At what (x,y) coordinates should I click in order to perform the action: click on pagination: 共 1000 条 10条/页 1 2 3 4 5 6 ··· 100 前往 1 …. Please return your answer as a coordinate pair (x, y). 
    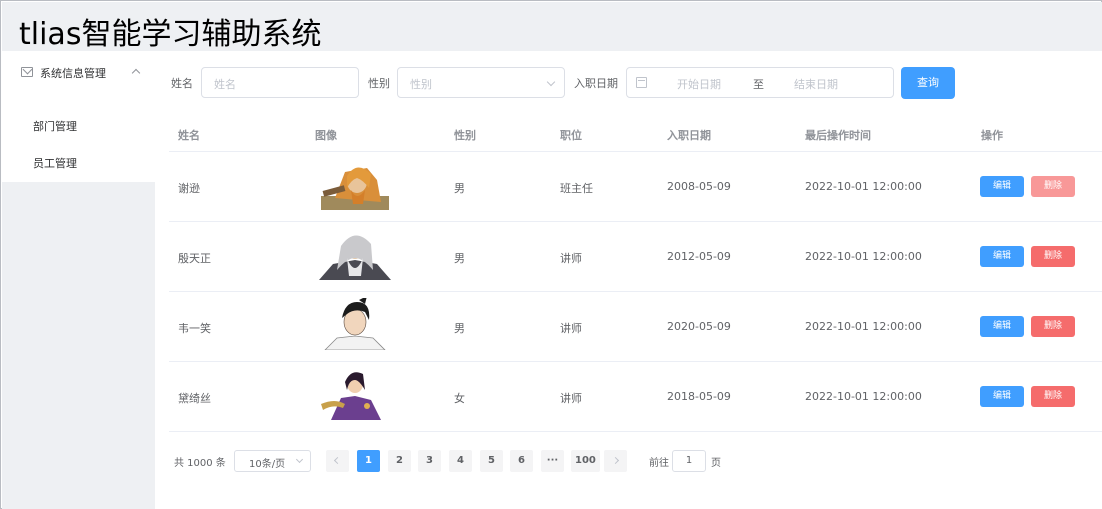
    Looking at the image, I should click on (628, 461).